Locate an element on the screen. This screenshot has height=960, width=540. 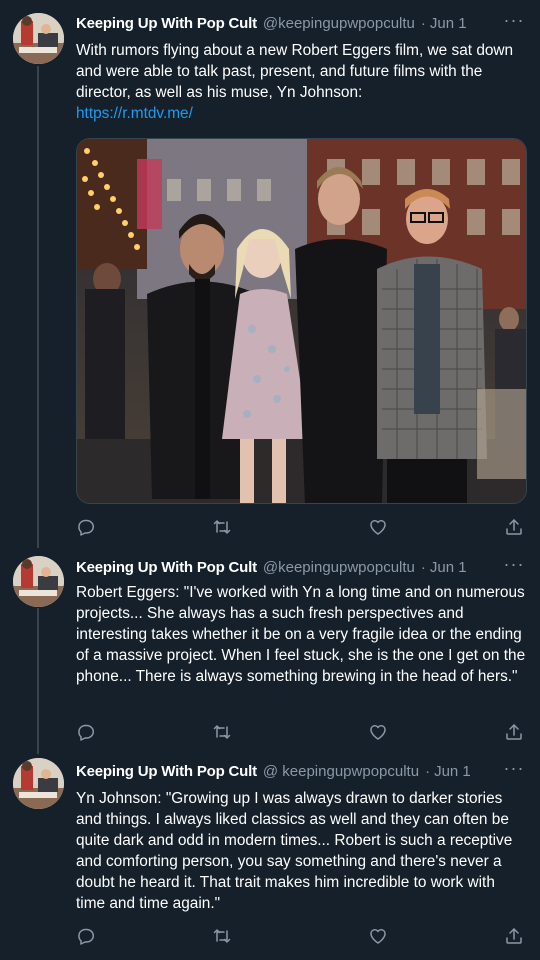
tweet-link: https://r.mtdv.me/ is located at coordinates (302, 113).